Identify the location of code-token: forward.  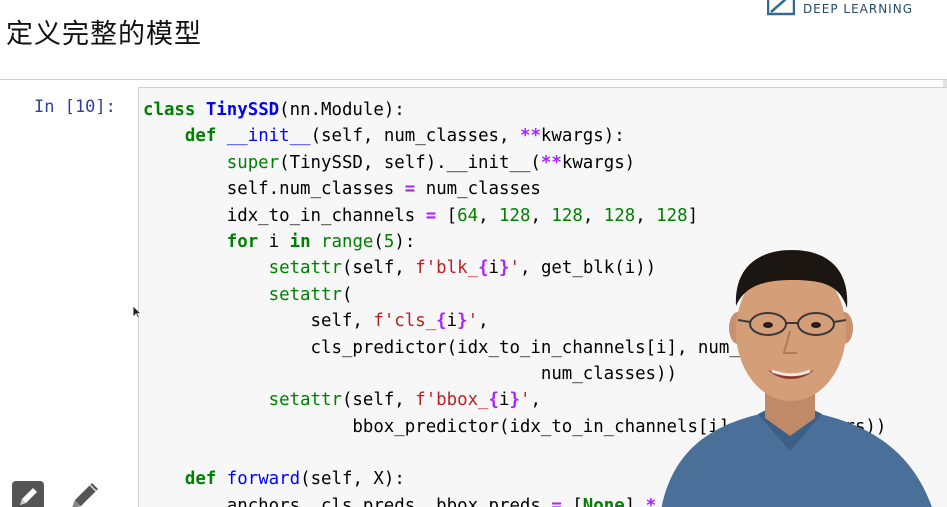
(263, 479).